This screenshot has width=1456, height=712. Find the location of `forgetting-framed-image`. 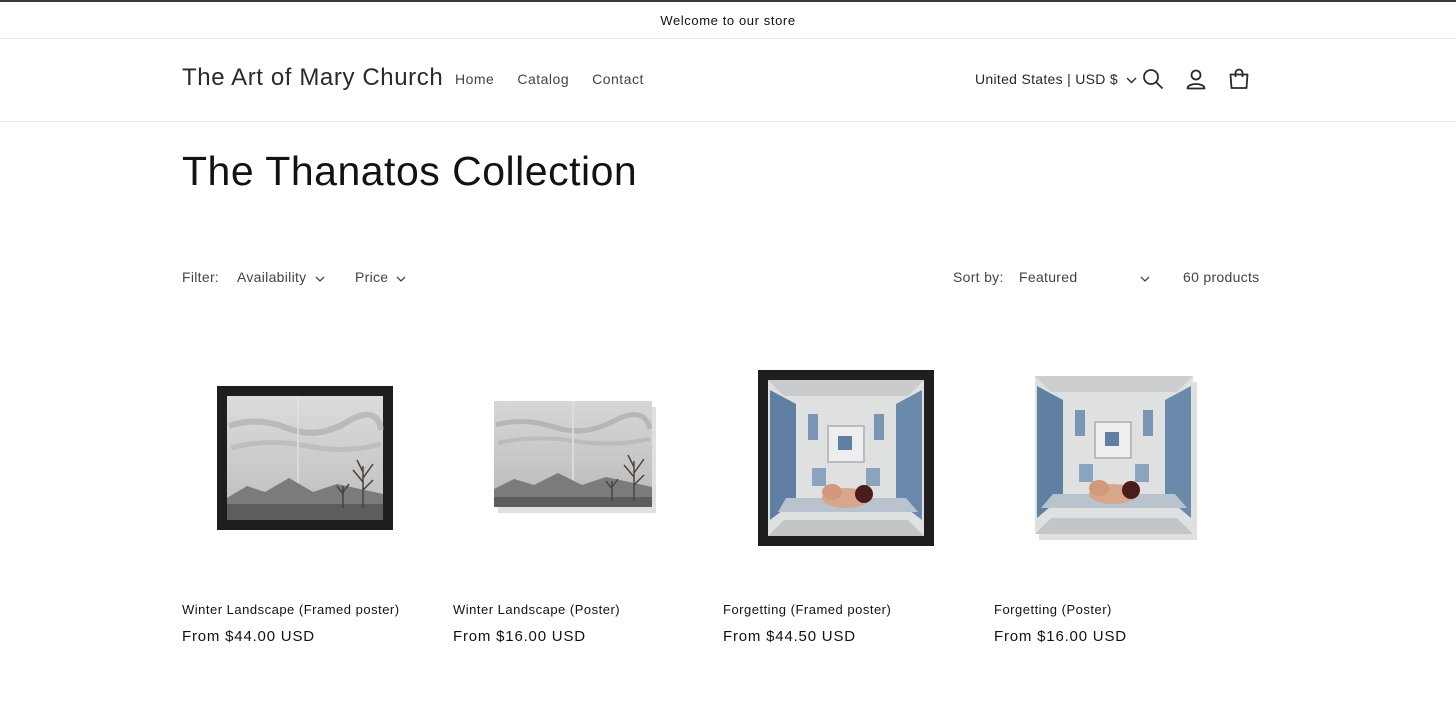

forgetting-framed-image is located at coordinates (845, 457).